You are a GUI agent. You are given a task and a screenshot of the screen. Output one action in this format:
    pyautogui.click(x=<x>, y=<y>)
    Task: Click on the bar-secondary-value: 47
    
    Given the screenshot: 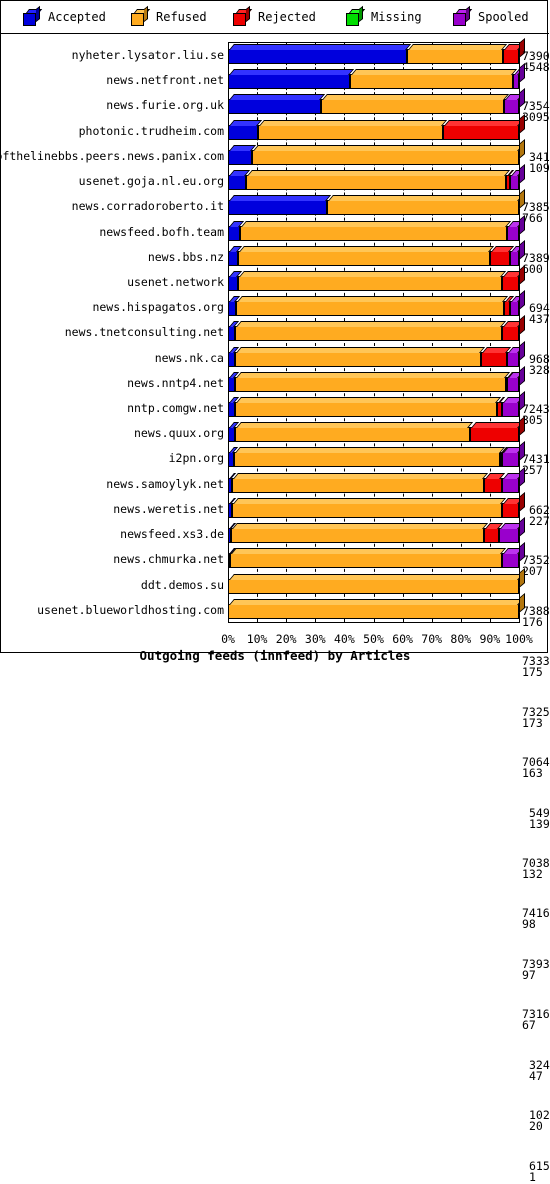 What is the action you would take?
    pyautogui.click(x=536, y=1075)
    